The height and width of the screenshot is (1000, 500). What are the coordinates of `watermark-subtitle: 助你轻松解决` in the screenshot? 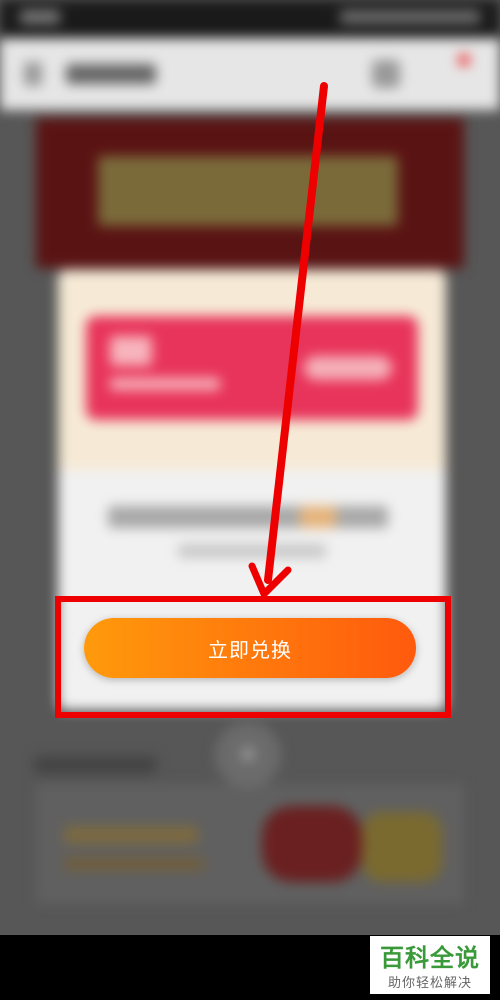 It's located at (429, 983).